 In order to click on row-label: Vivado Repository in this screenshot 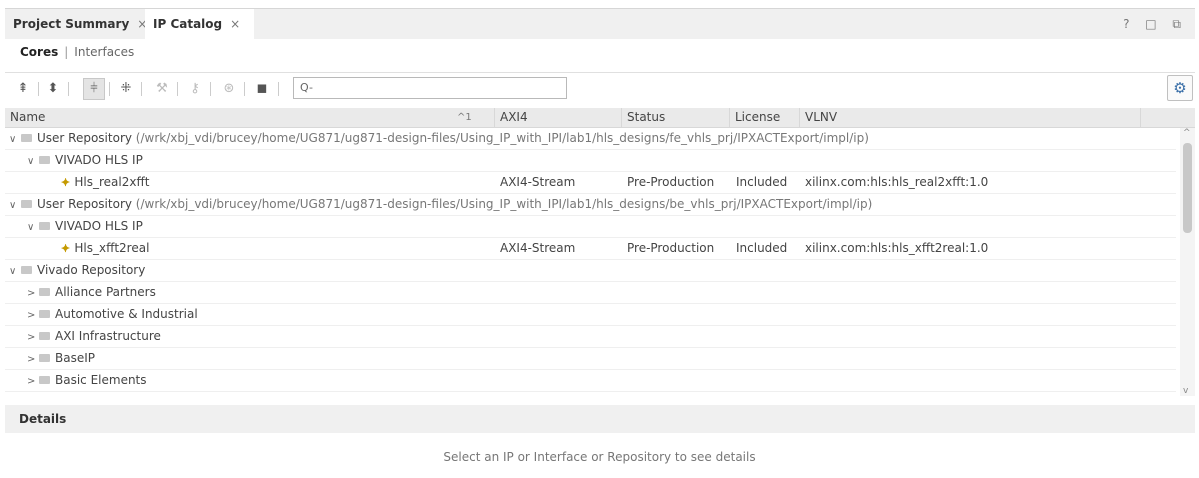, I will do `click(91, 270)`.